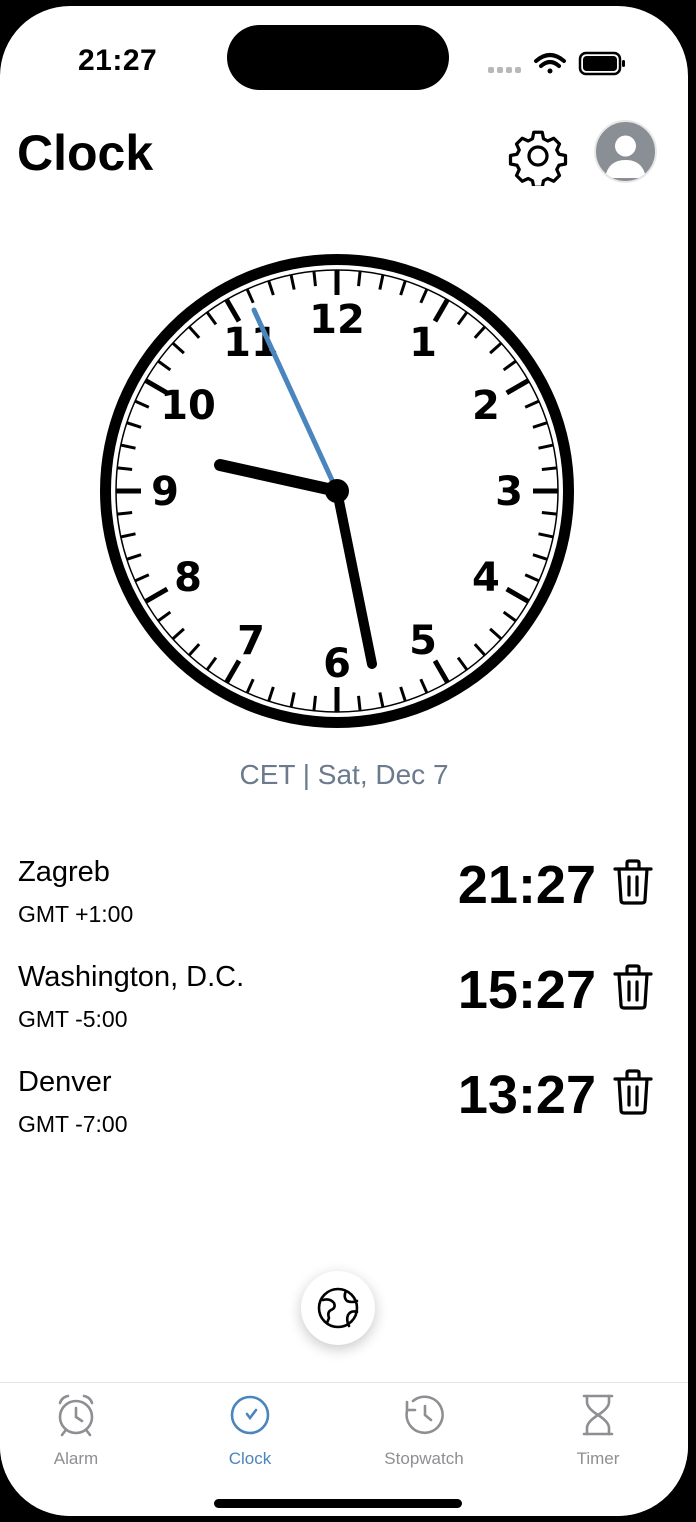 The image size is (696, 1522). I want to click on tab-label: Timer, so click(598, 1458).